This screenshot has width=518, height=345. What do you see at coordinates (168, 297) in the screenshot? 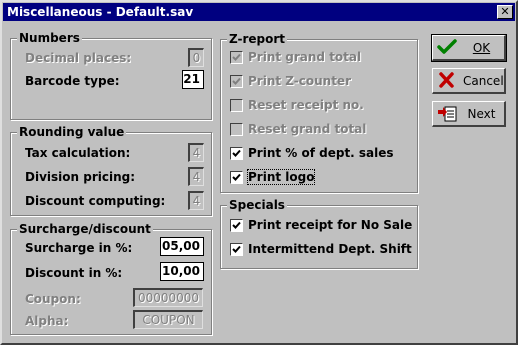
I see `coupon-field: 00000000` at bounding box center [168, 297].